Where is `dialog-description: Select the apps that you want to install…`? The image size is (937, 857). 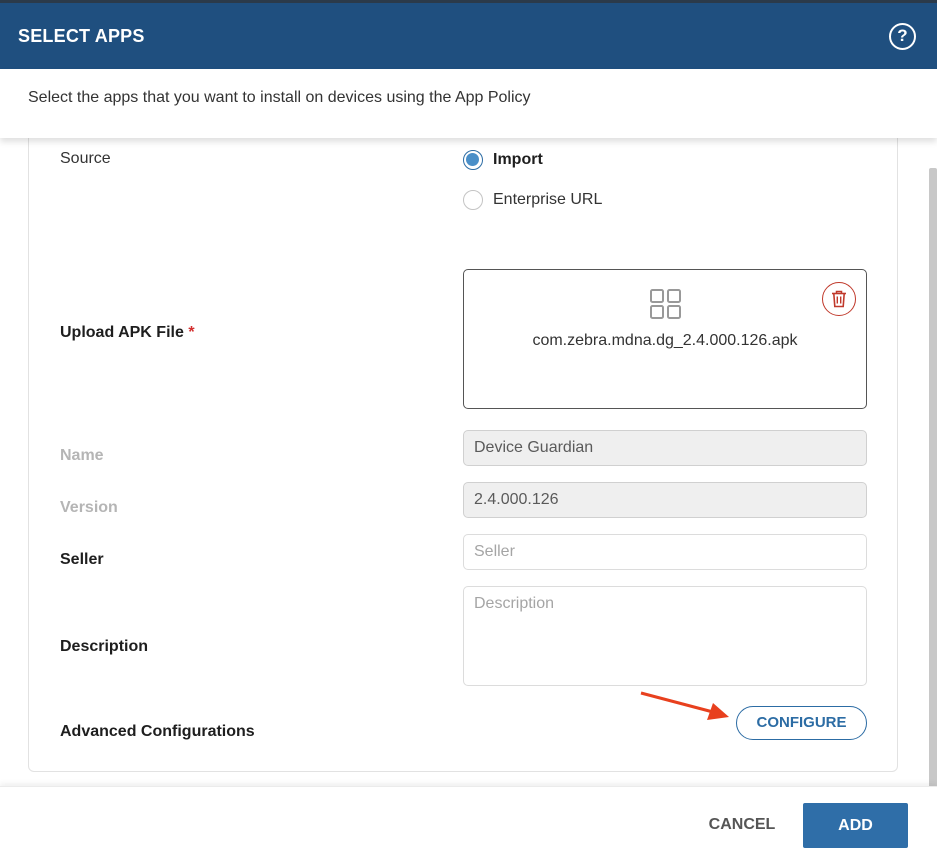
dialog-description: Select the apps that you want to install… is located at coordinates (279, 97).